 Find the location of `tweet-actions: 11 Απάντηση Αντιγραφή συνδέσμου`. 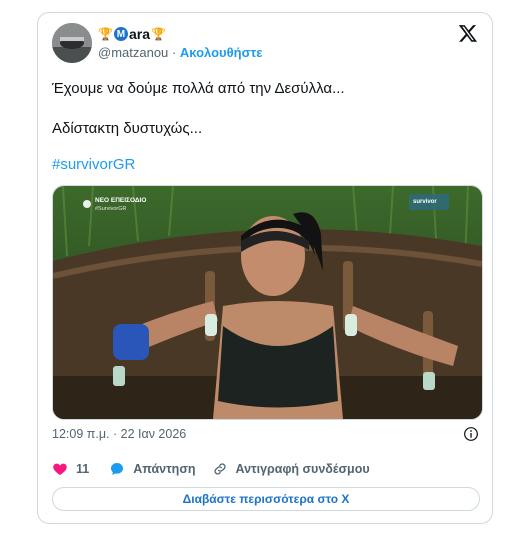

tweet-actions: 11 Απάντηση Αντιγραφή συνδέσμου is located at coordinates (219, 469).